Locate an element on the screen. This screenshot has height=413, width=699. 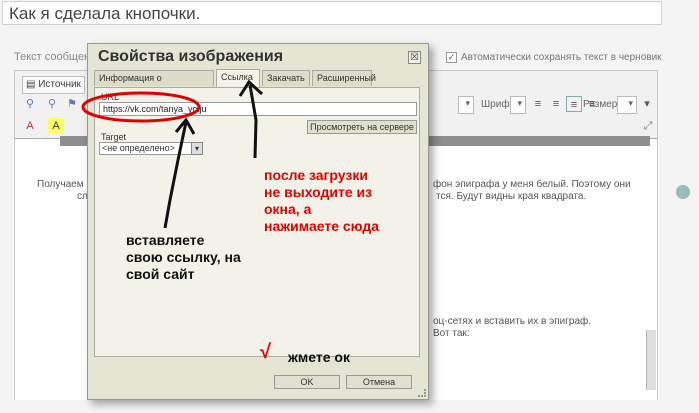
font-dropdown is located at coordinates (518, 105).